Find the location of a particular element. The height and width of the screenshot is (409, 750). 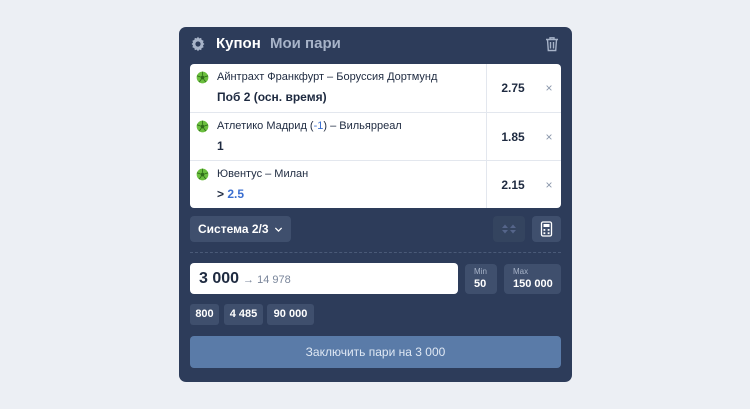

event-name: Атлетико Мадрид (-1) – Вильярреал is located at coordinates (309, 126).